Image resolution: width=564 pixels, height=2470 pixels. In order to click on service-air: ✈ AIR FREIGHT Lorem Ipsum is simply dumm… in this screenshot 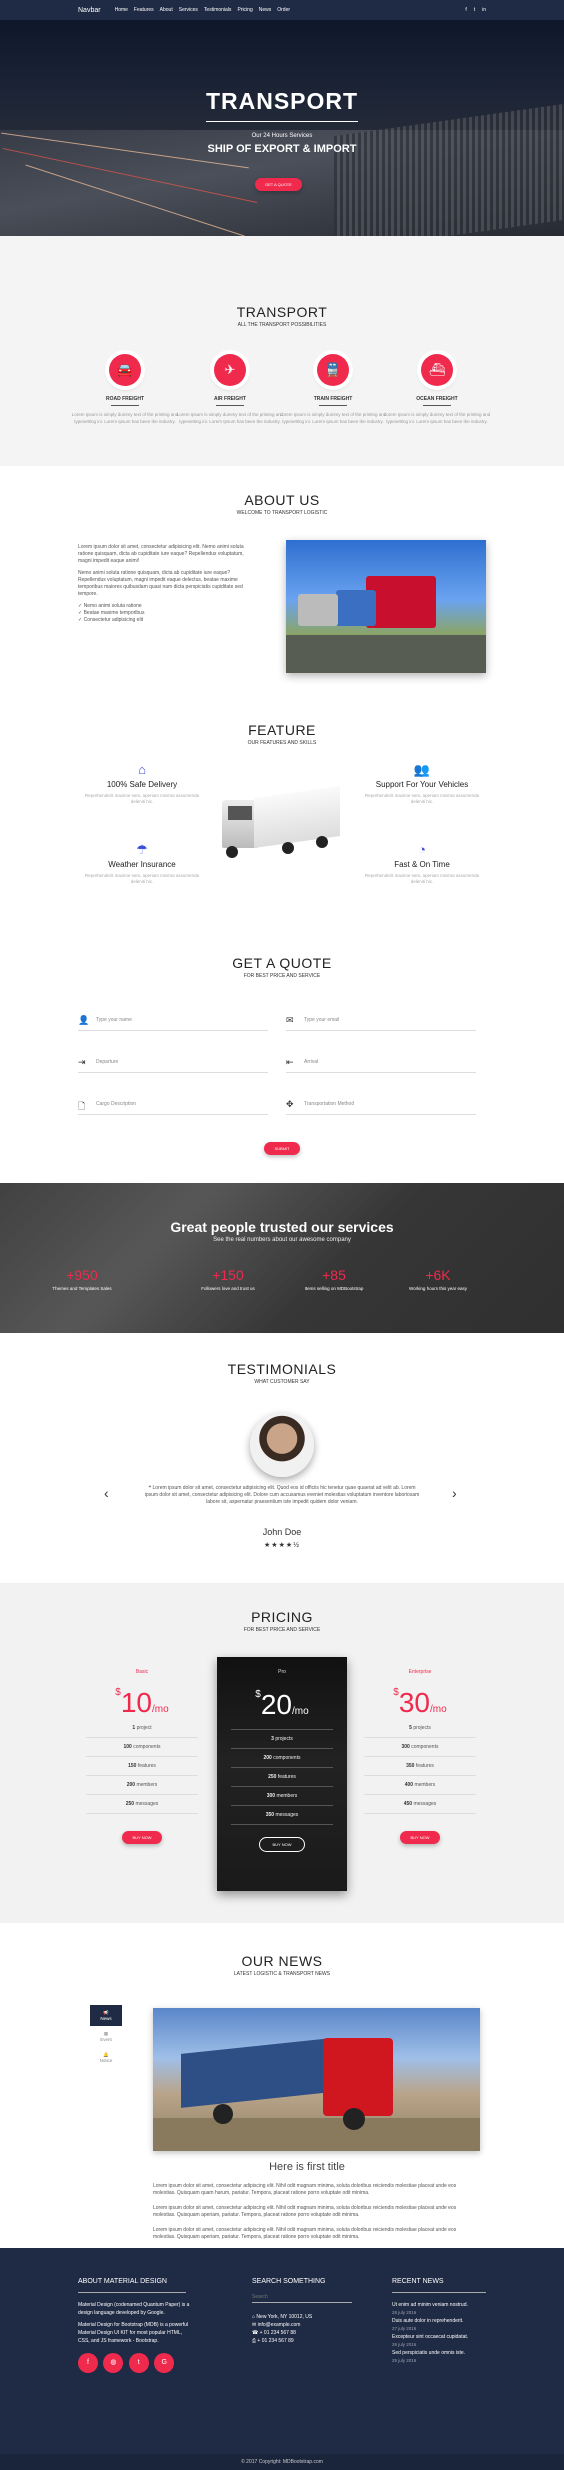, I will do `click(230, 389)`.